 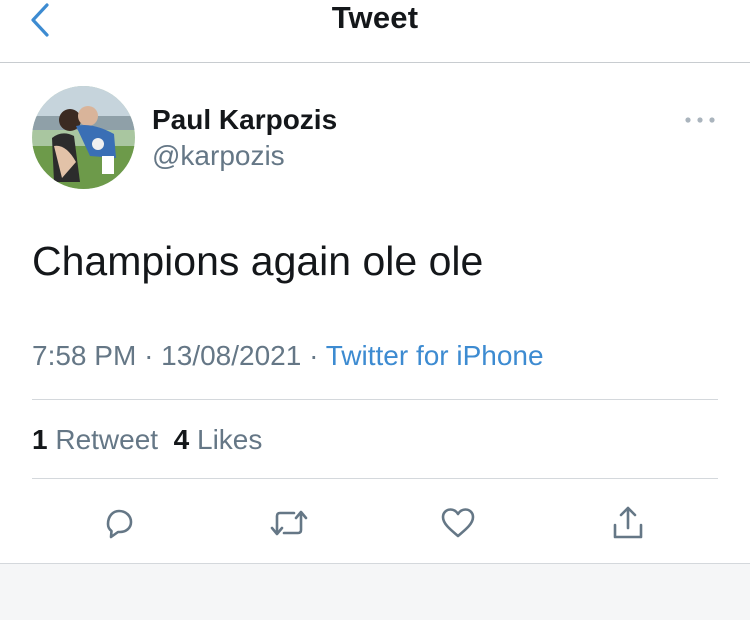 I want to click on more-options-button, so click(x=700, y=120).